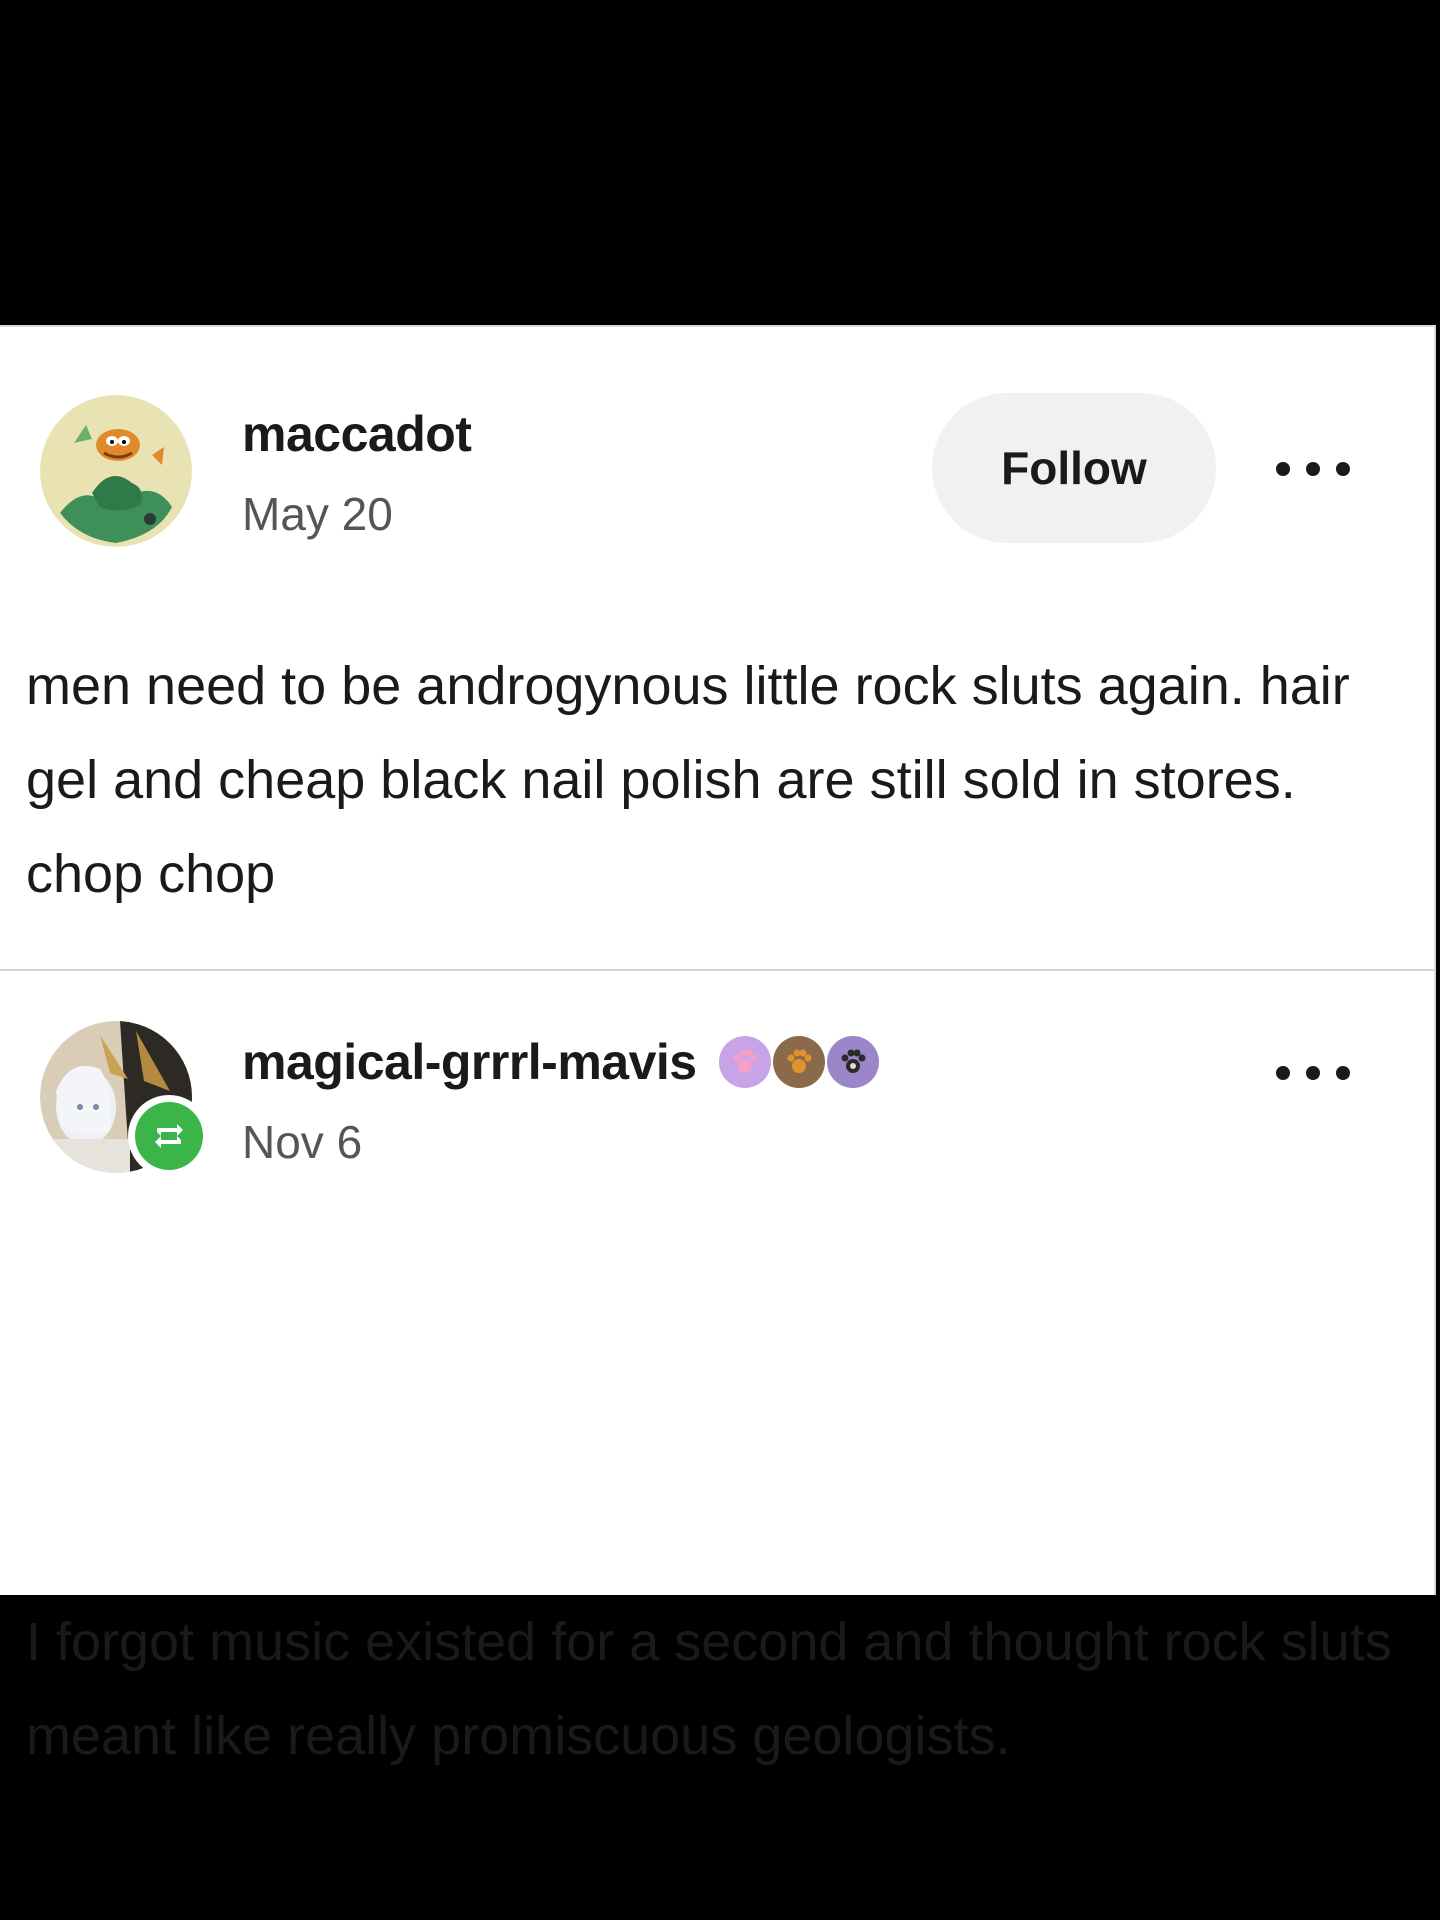 The height and width of the screenshot is (1920, 1440). Describe the element at coordinates (357, 434) in the screenshot. I see `username: maccadot` at that location.